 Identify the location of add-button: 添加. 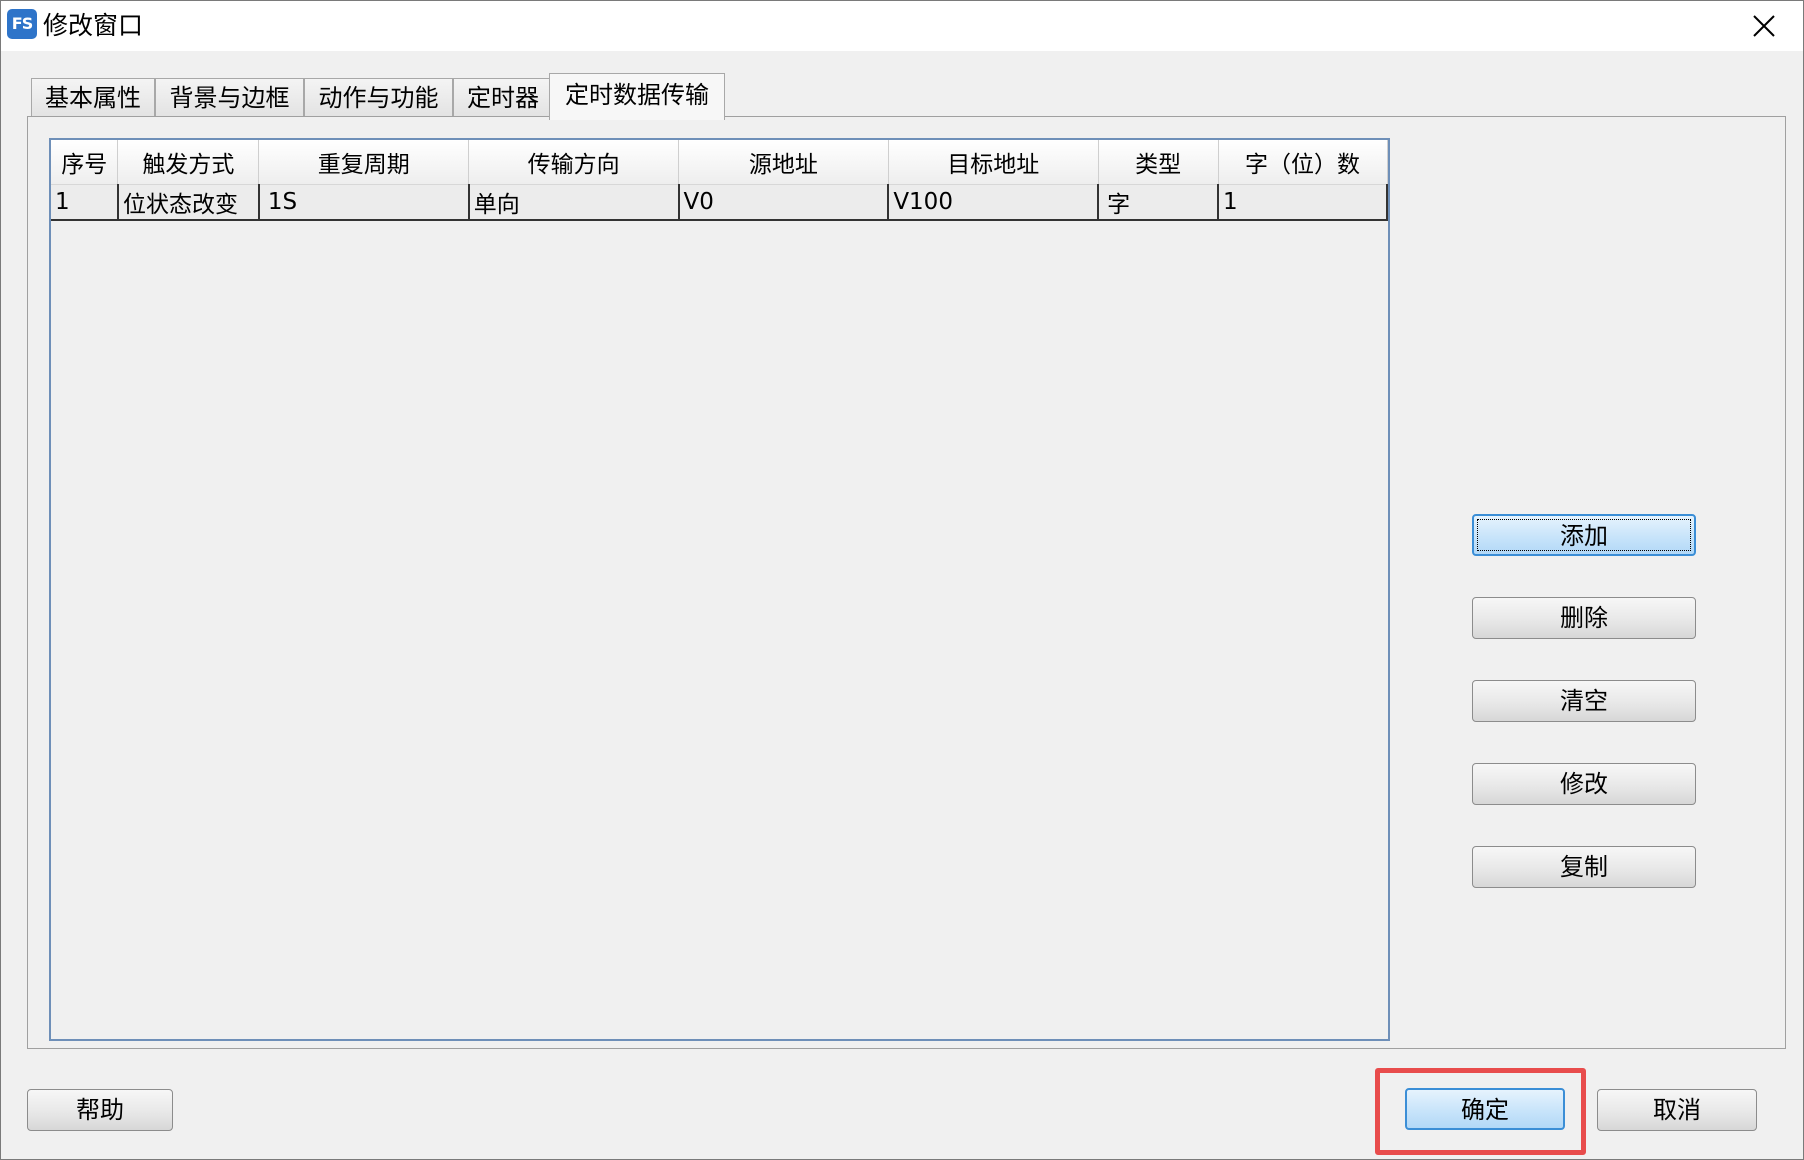
(1584, 535).